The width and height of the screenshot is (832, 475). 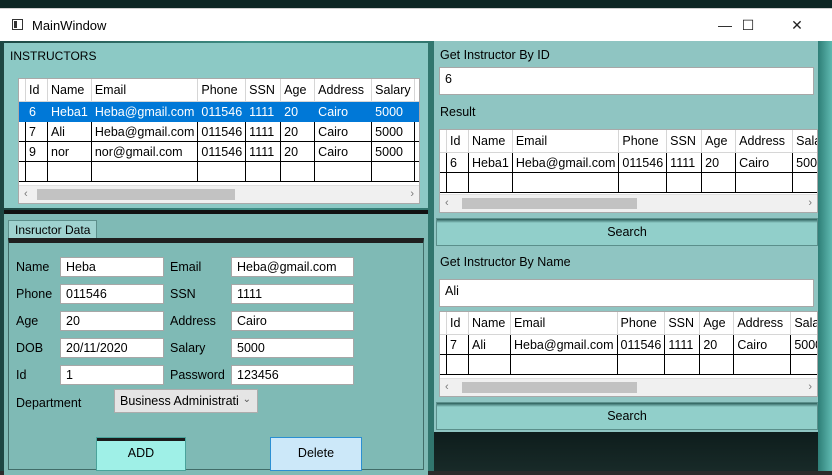 What do you see at coordinates (112, 375) in the screenshot?
I see `id-field: 1` at bounding box center [112, 375].